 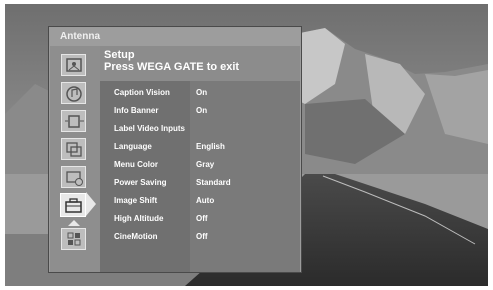 I want to click on setting-row-menu-color: Menu Color Gray, so click(x=200, y=165).